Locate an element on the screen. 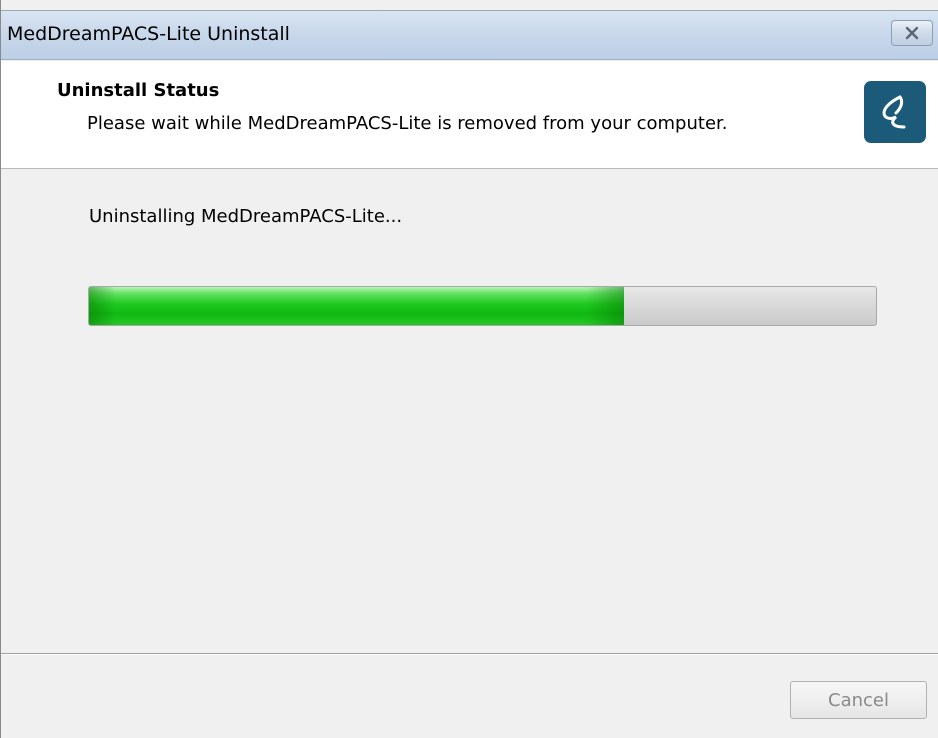 The width and height of the screenshot is (938, 738). meddream-logo-icon is located at coordinates (895, 112).